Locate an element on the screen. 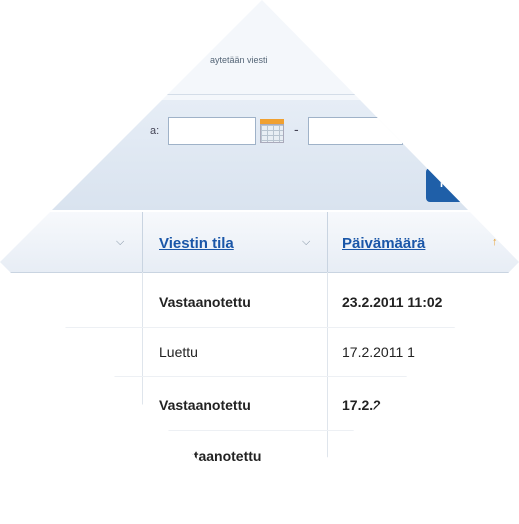 This screenshot has height=524, width=519. cell-date: 23.2.2011 11:02 is located at coordinates (392, 302).